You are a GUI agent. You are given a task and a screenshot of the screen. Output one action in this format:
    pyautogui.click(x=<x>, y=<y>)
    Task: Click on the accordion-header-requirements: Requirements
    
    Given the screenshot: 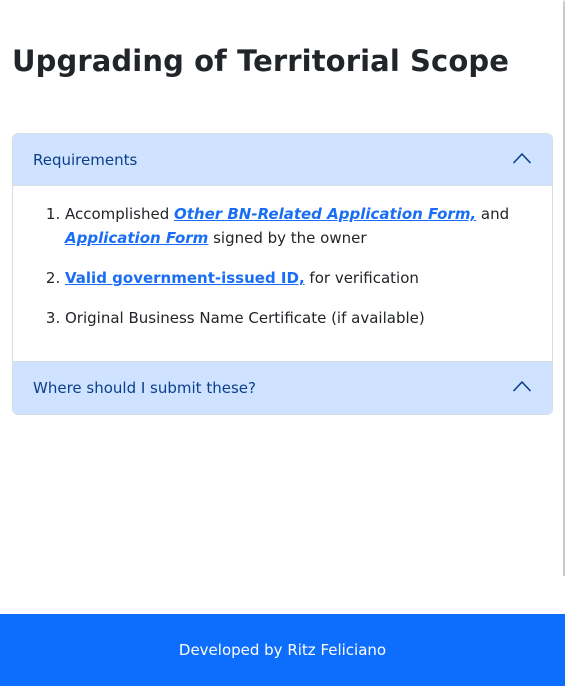 What is the action you would take?
    pyautogui.click(x=282, y=160)
    